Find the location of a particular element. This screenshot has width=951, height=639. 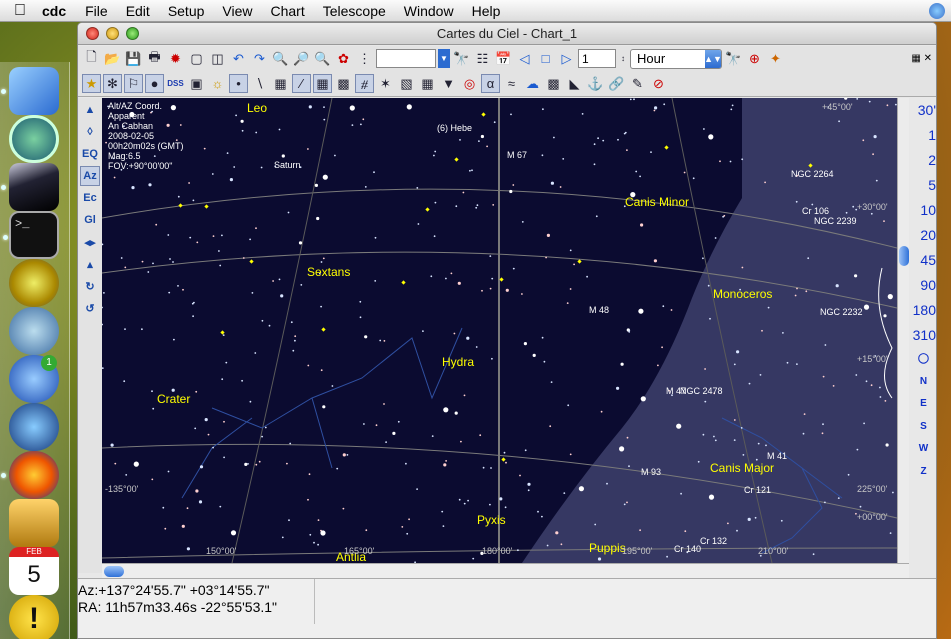

horizontal-scroll-thumb is located at coordinates (114, 571).